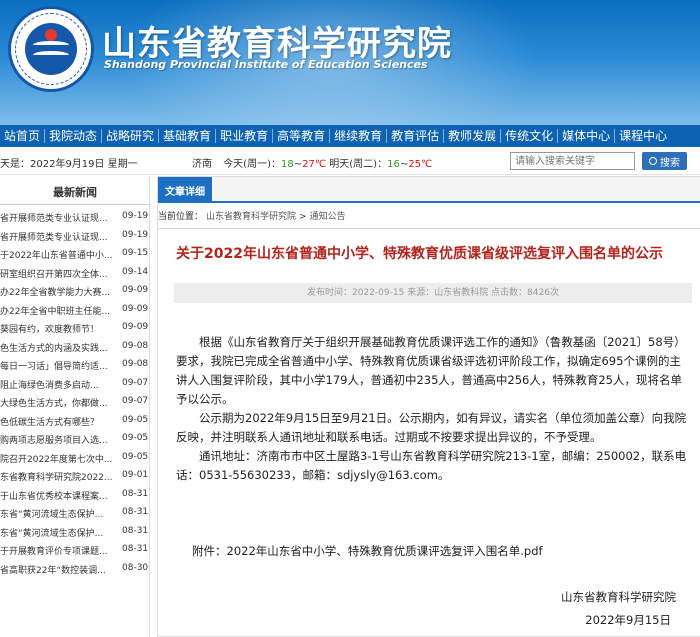  What do you see at coordinates (59, 421) in the screenshot?
I see `news-item-title: 色低碳生活方式有哪些？` at bounding box center [59, 421].